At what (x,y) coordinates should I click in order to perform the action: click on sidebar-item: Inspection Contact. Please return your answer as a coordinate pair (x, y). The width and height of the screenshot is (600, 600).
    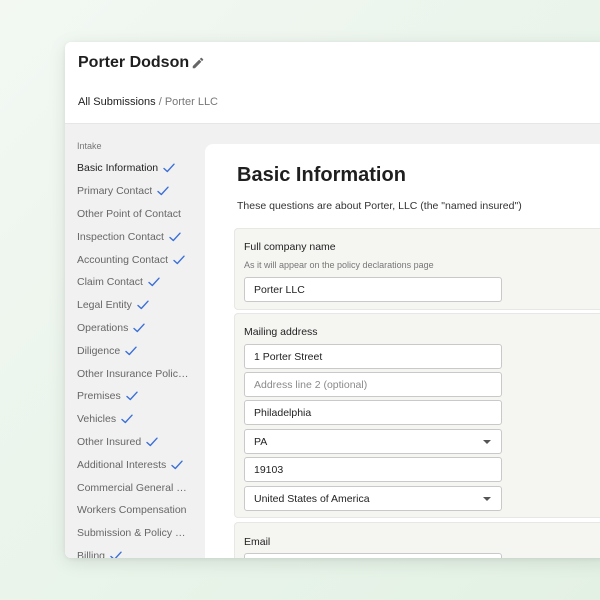
    Looking at the image, I should click on (139, 236).